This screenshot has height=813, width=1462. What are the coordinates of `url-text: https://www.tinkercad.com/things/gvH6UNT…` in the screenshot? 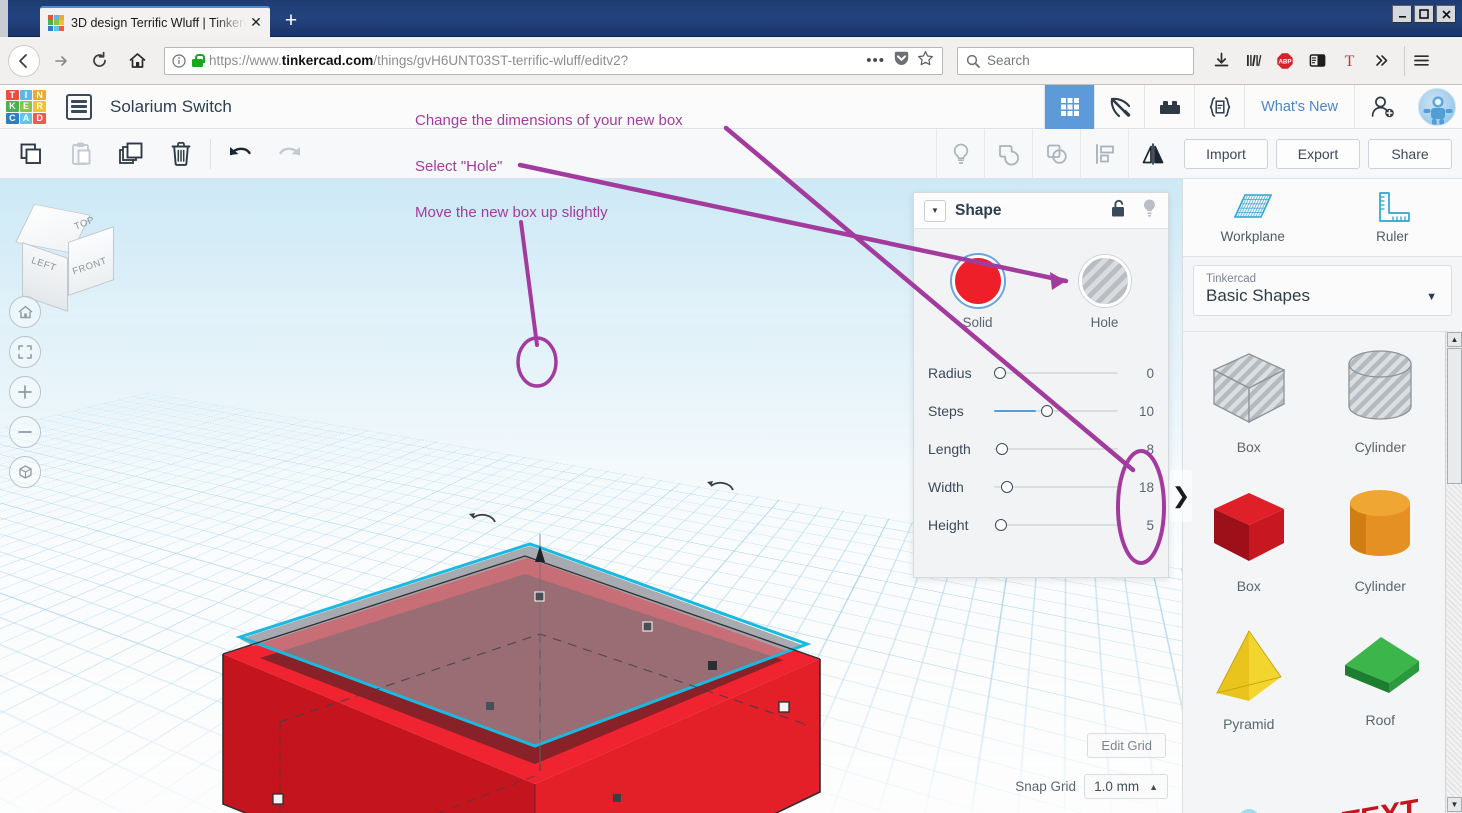 It's located at (419, 60).